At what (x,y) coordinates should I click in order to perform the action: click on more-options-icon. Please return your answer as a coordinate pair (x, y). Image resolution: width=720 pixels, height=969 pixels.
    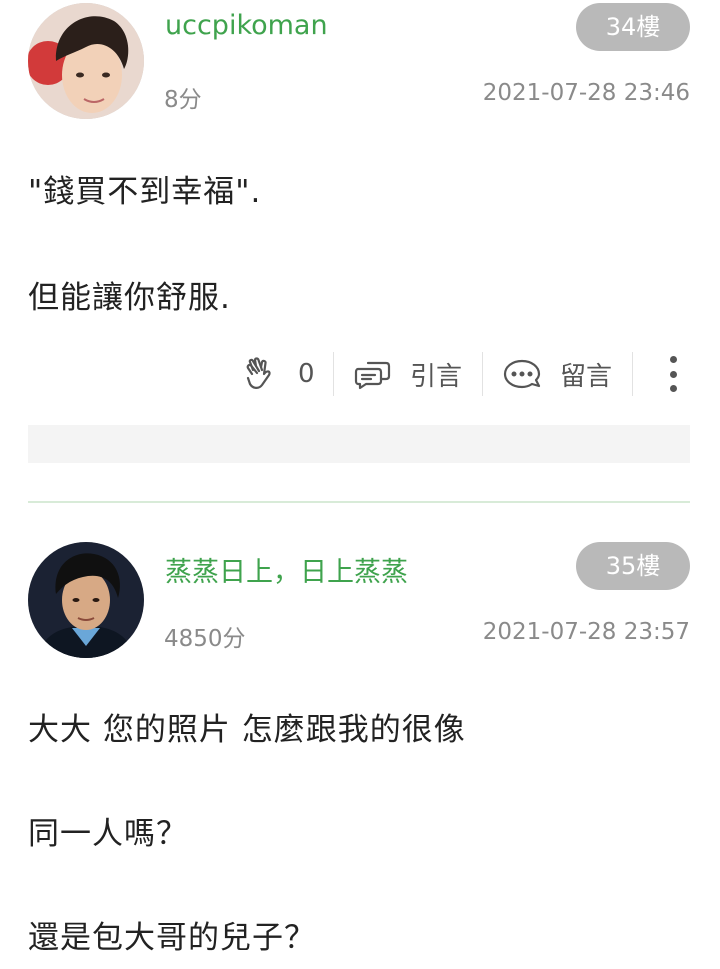
    Looking at the image, I should click on (673, 374).